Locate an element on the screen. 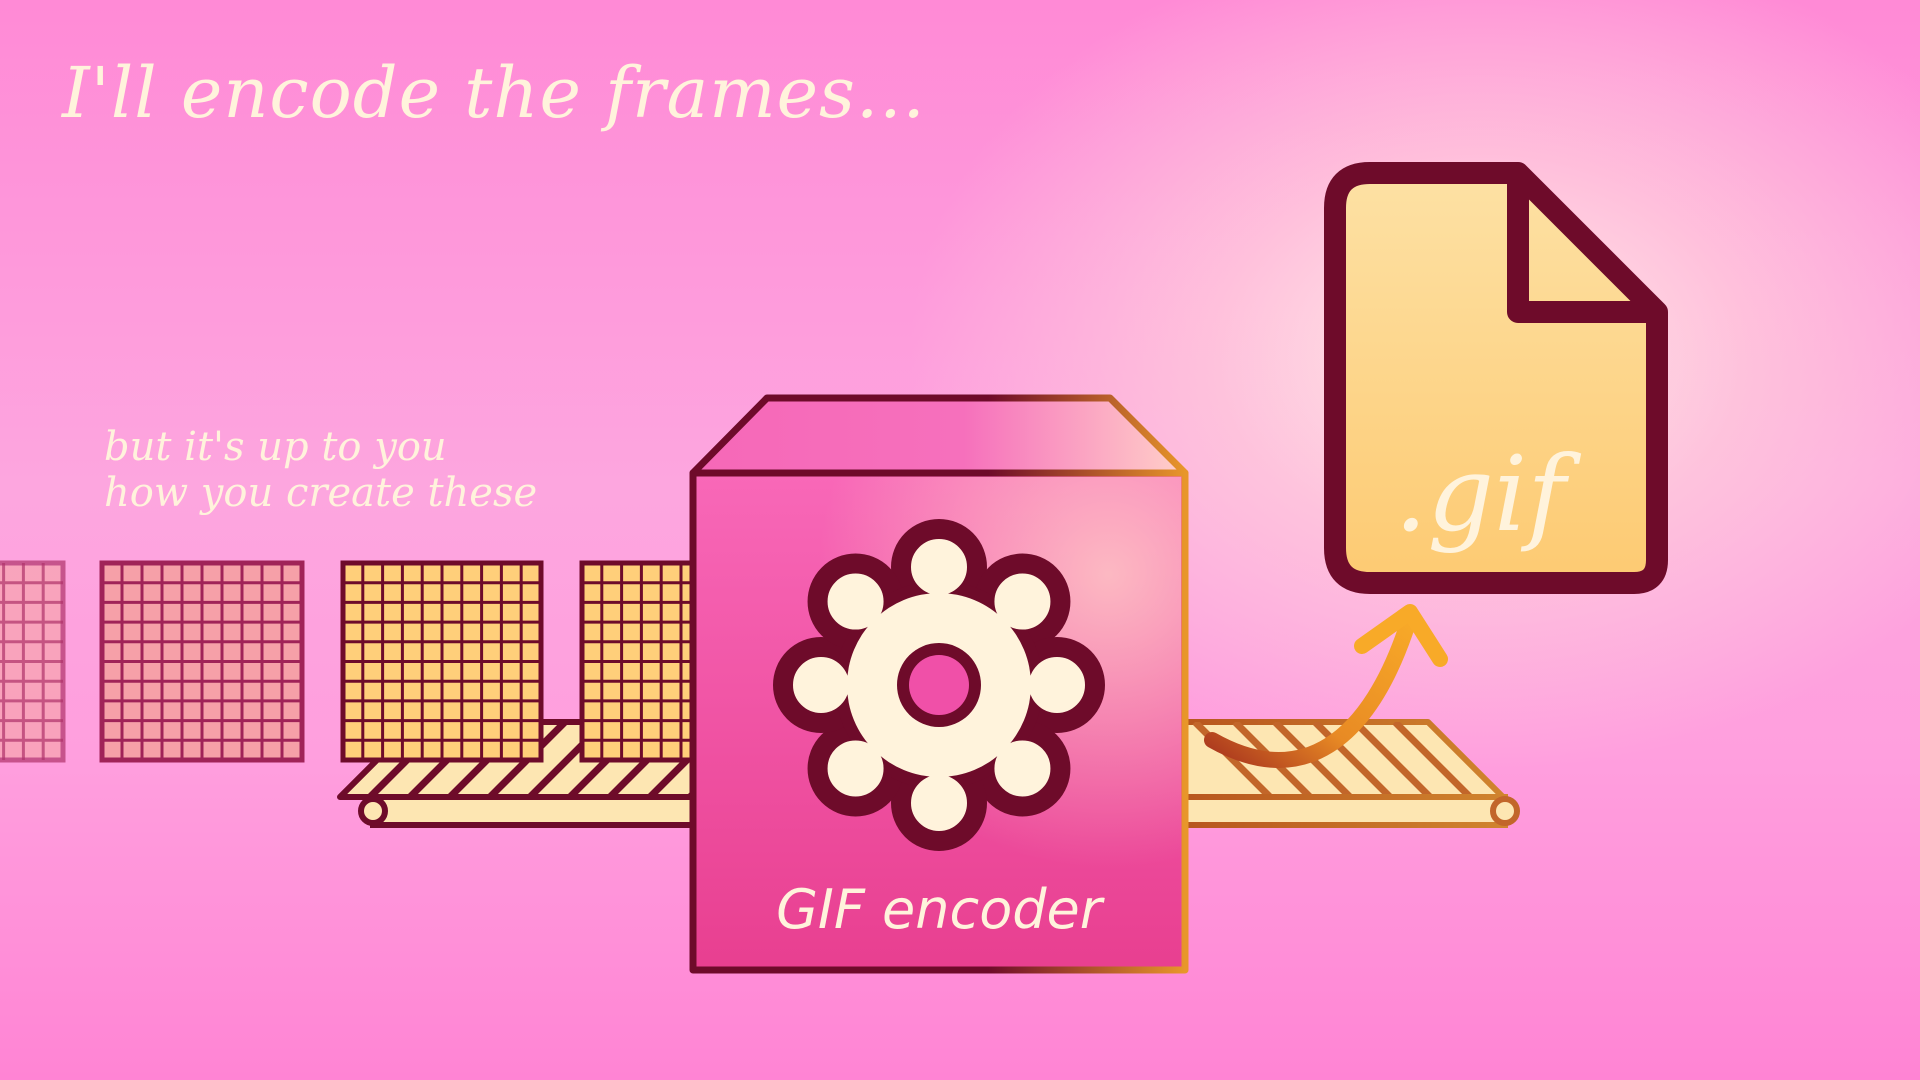 This screenshot has height=1080, width=1920. gear-icon is located at coordinates (939, 685).